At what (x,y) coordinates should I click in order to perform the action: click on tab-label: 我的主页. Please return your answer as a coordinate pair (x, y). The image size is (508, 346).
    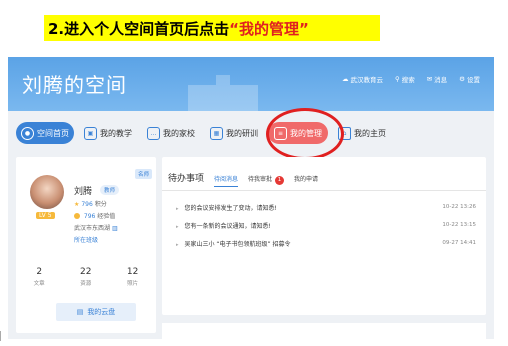
    Looking at the image, I should click on (370, 133).